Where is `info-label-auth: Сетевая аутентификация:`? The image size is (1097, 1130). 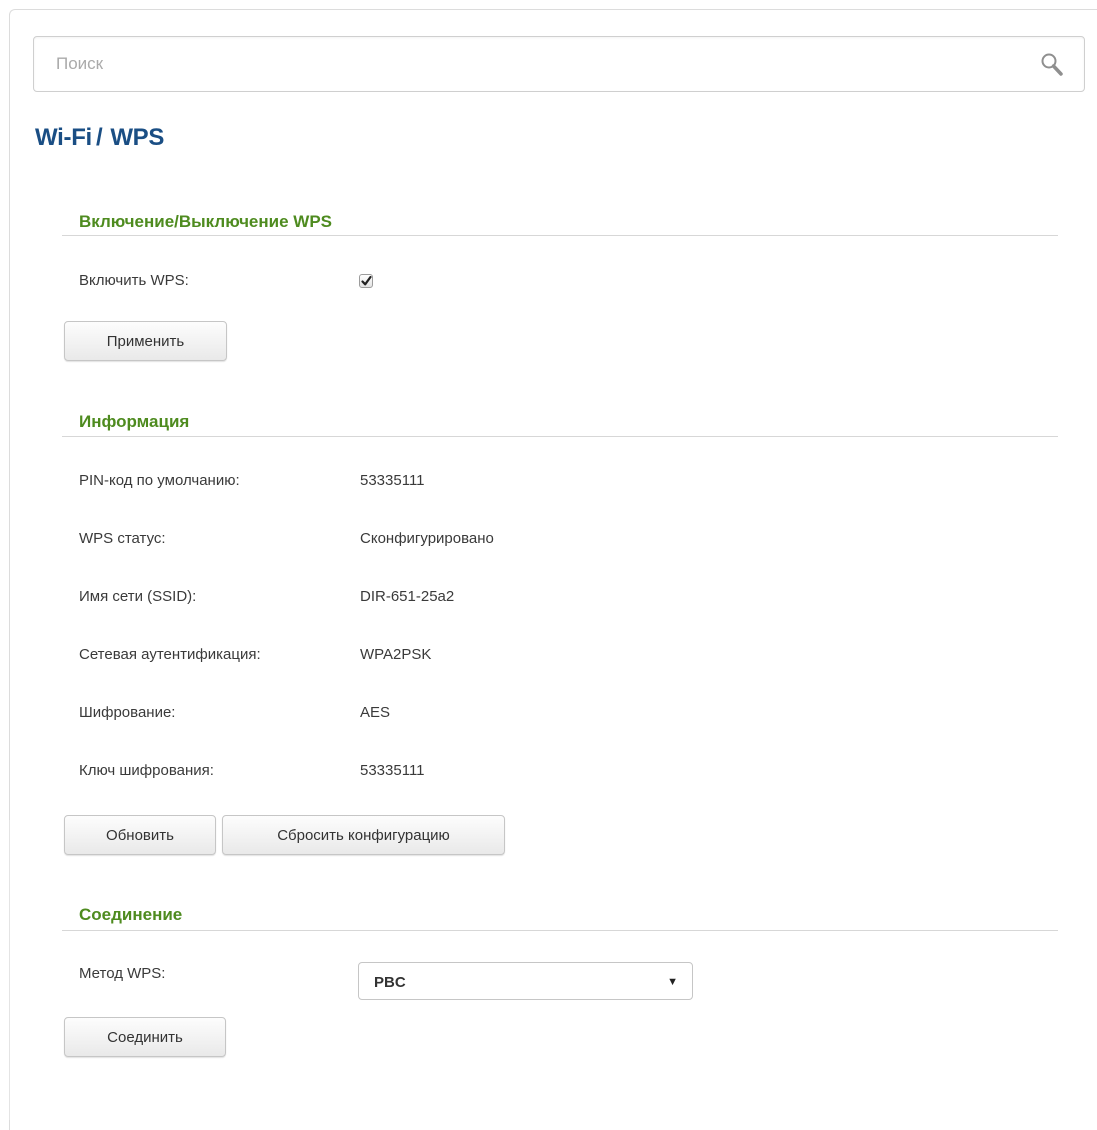
info-label-auth: Сетевая аутентификация: is located at coordinates (170, 654).